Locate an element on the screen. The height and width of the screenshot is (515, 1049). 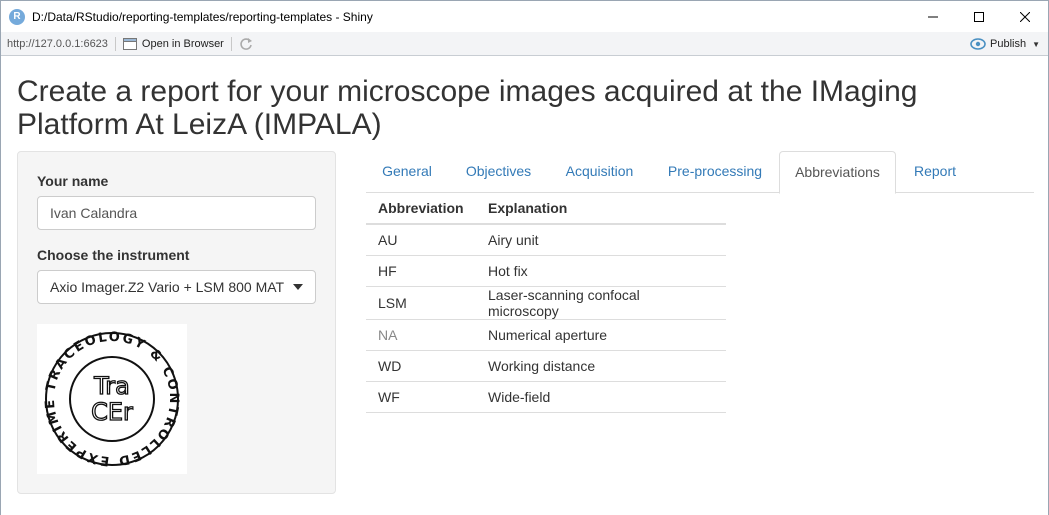
abbreviation-cell: AU is located at coordinates (421, 240).